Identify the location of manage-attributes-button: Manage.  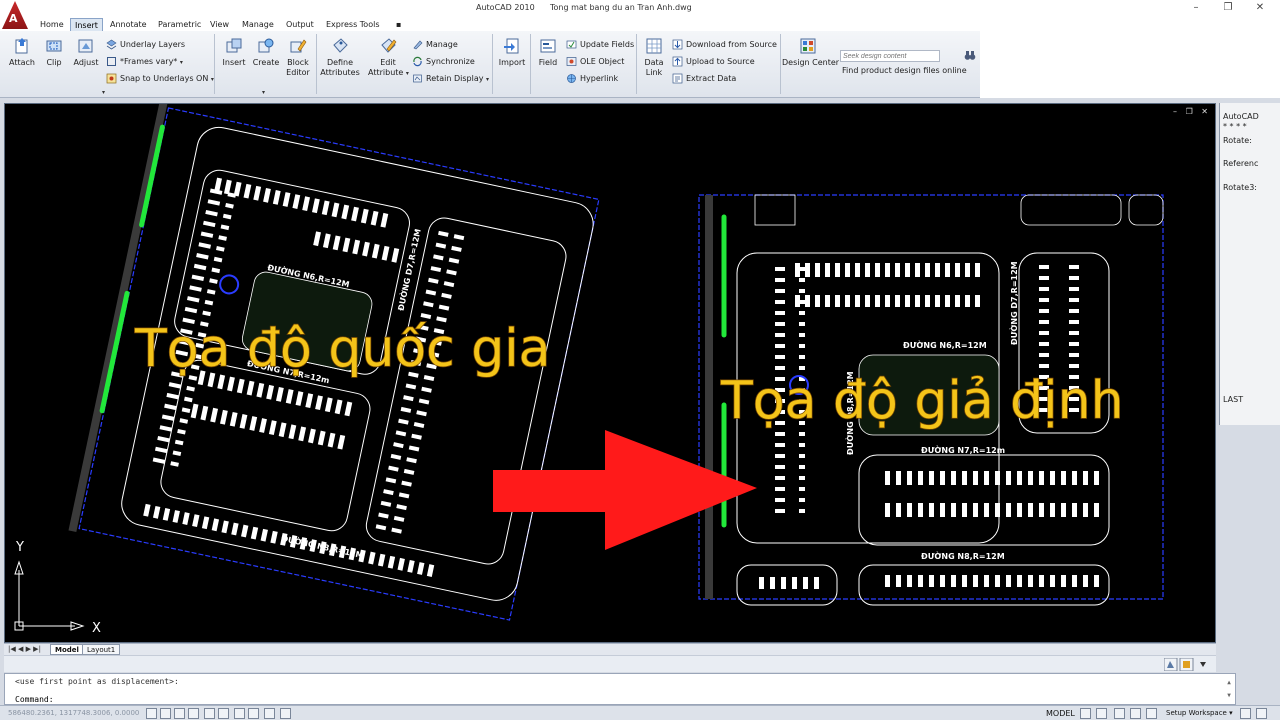
(435, 45).